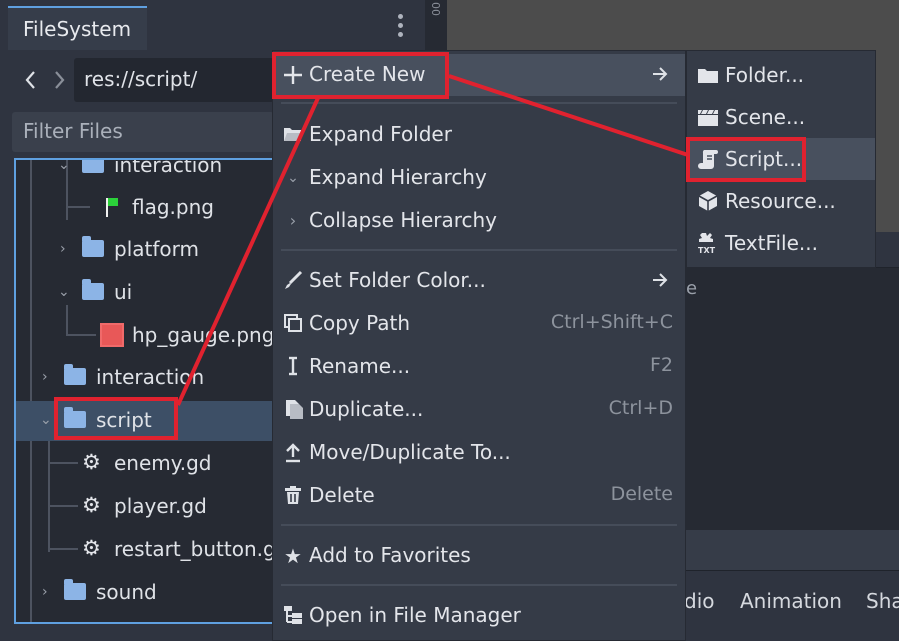 The image size is (899, 641). I want to click on tree-item-label: restart_button.gd, so click(195, 549).